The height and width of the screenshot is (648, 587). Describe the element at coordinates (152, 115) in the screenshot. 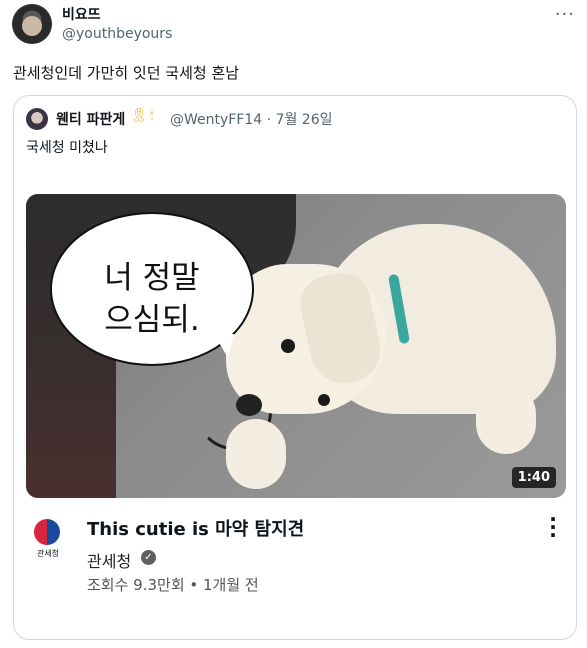

I see `candle-icon: 🕯` at that location.